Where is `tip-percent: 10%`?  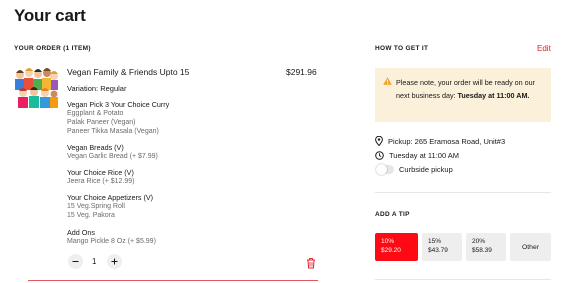 tip-percent: 10% is located at coordinates (388, 241).